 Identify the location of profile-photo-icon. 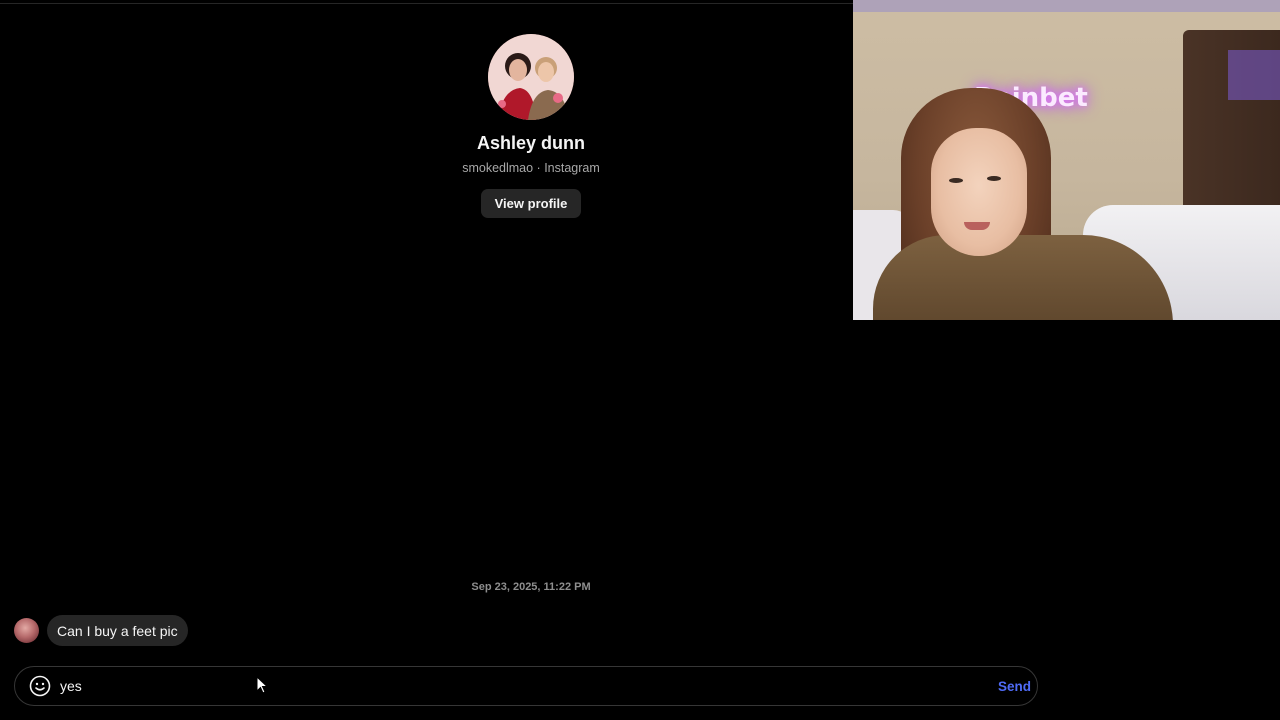
(531, 77).